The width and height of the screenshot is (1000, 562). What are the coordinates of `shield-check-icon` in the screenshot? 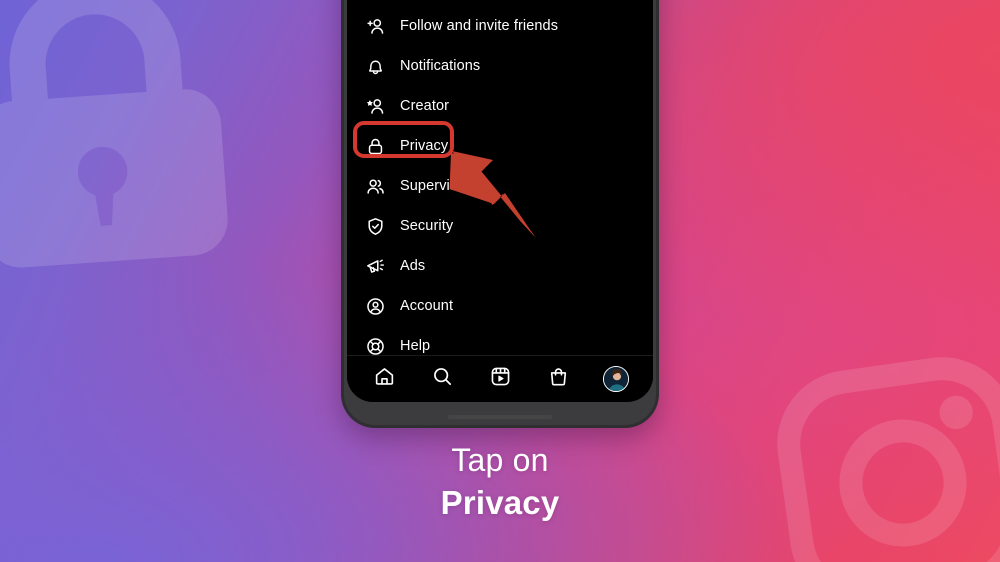 It's located at (375, 226).